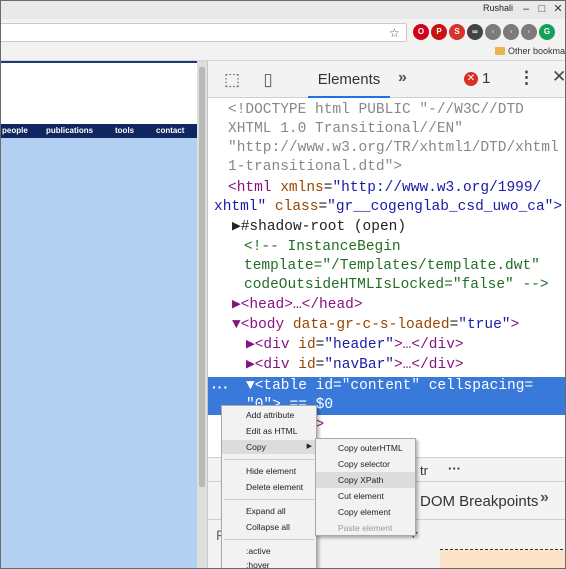 This screenshot has width=566, height=569. Describe the element at coordinates (365, 480) in the screenshot. I see `menu-copy-xpath: Copy XPath` at that location.